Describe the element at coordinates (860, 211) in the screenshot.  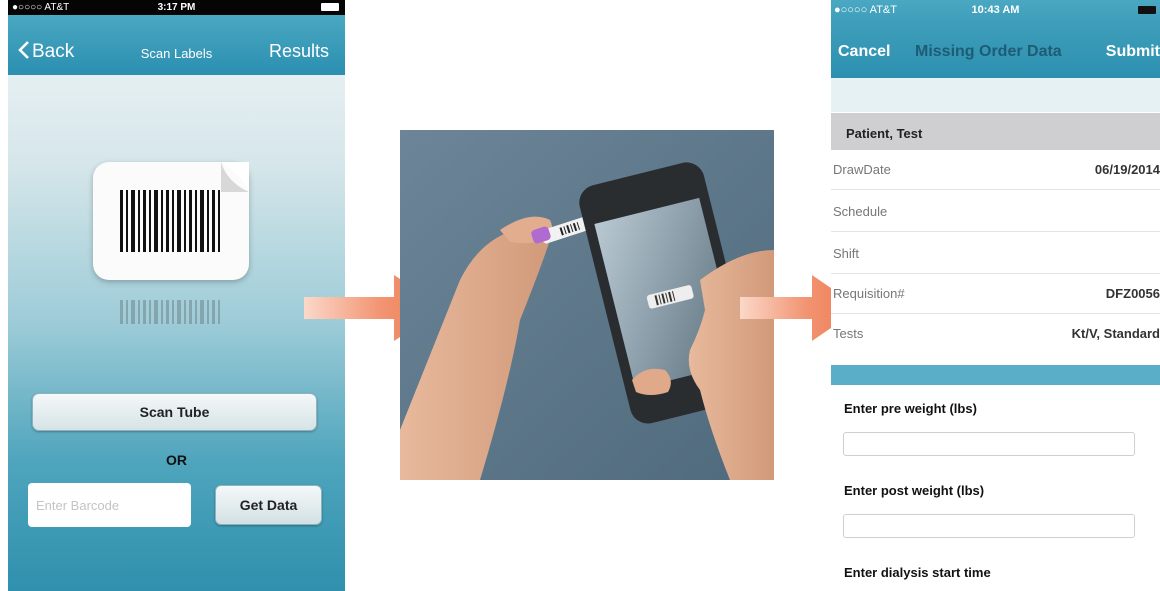
I see `row-key: Schedule` at that location.